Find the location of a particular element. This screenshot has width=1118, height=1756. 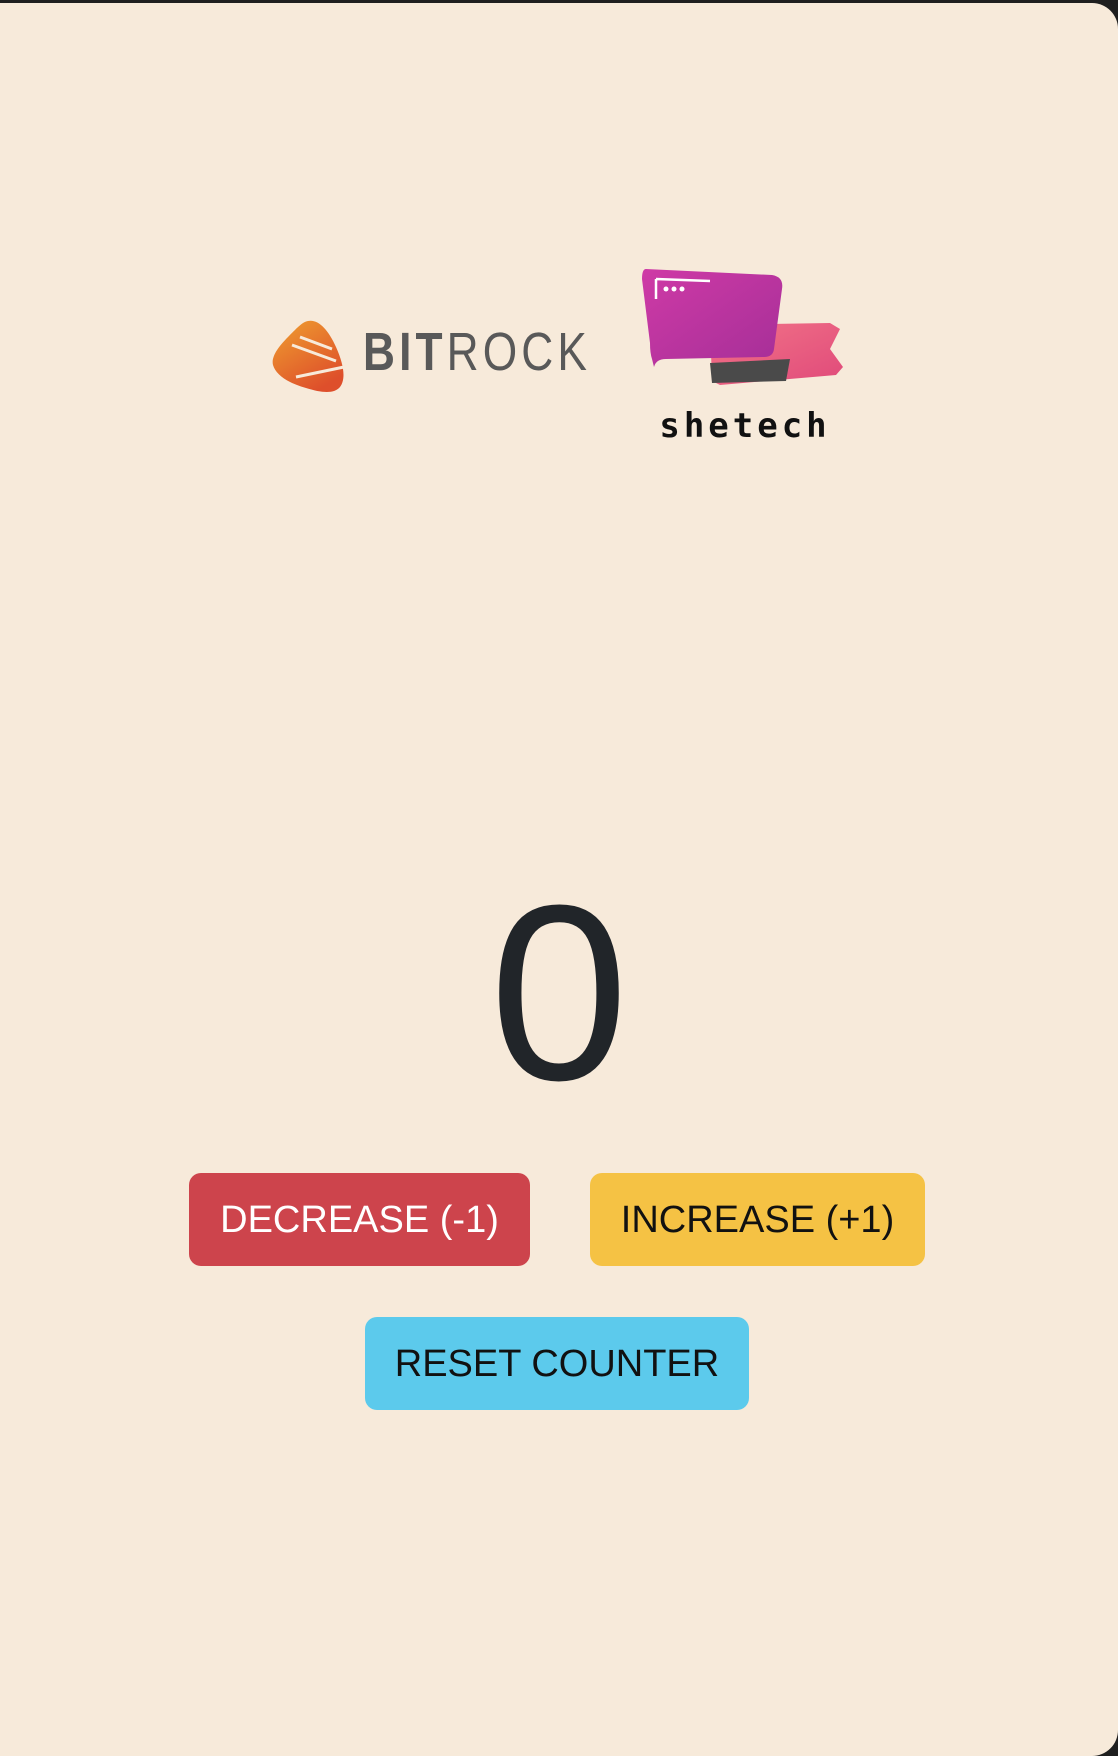

bitrock-text-light: ROCK is located at coordinates (518, 352).